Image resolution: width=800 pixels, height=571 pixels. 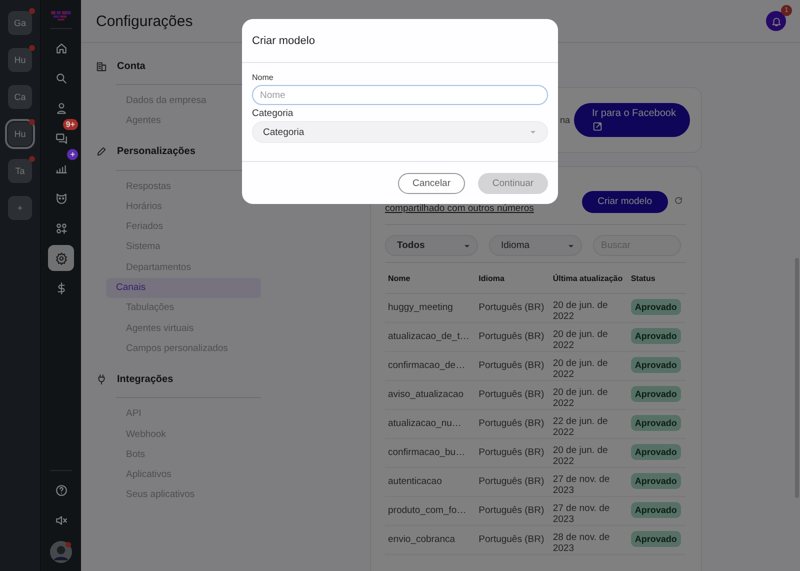 What do you see at coordinates (61, 520) in the screenshot?
I see `muted-speaker-icon` at bounding box center [61, 520].